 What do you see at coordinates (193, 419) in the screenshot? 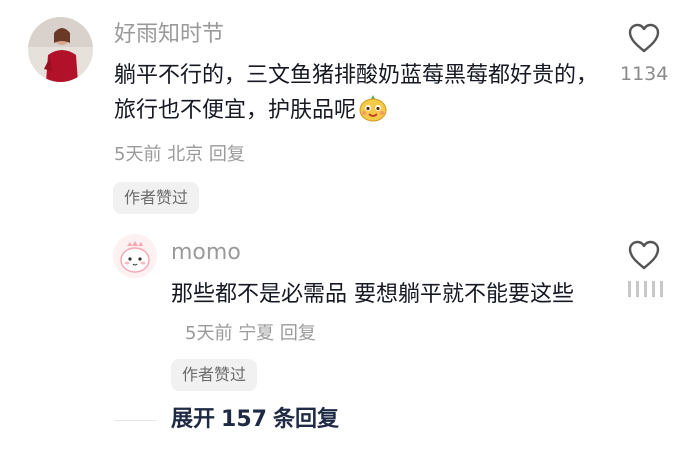
I see `expand-prefix: 展开` at bounding box center [193, 419].